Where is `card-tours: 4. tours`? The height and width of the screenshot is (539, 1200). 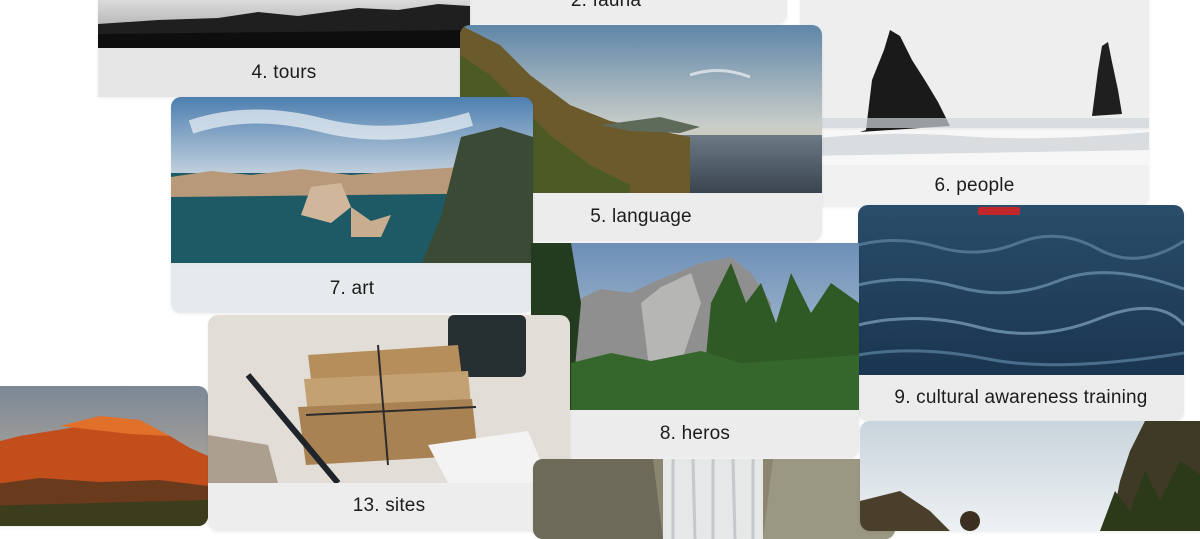
card-tours: 4. tours is located at coordinates (284, 48).